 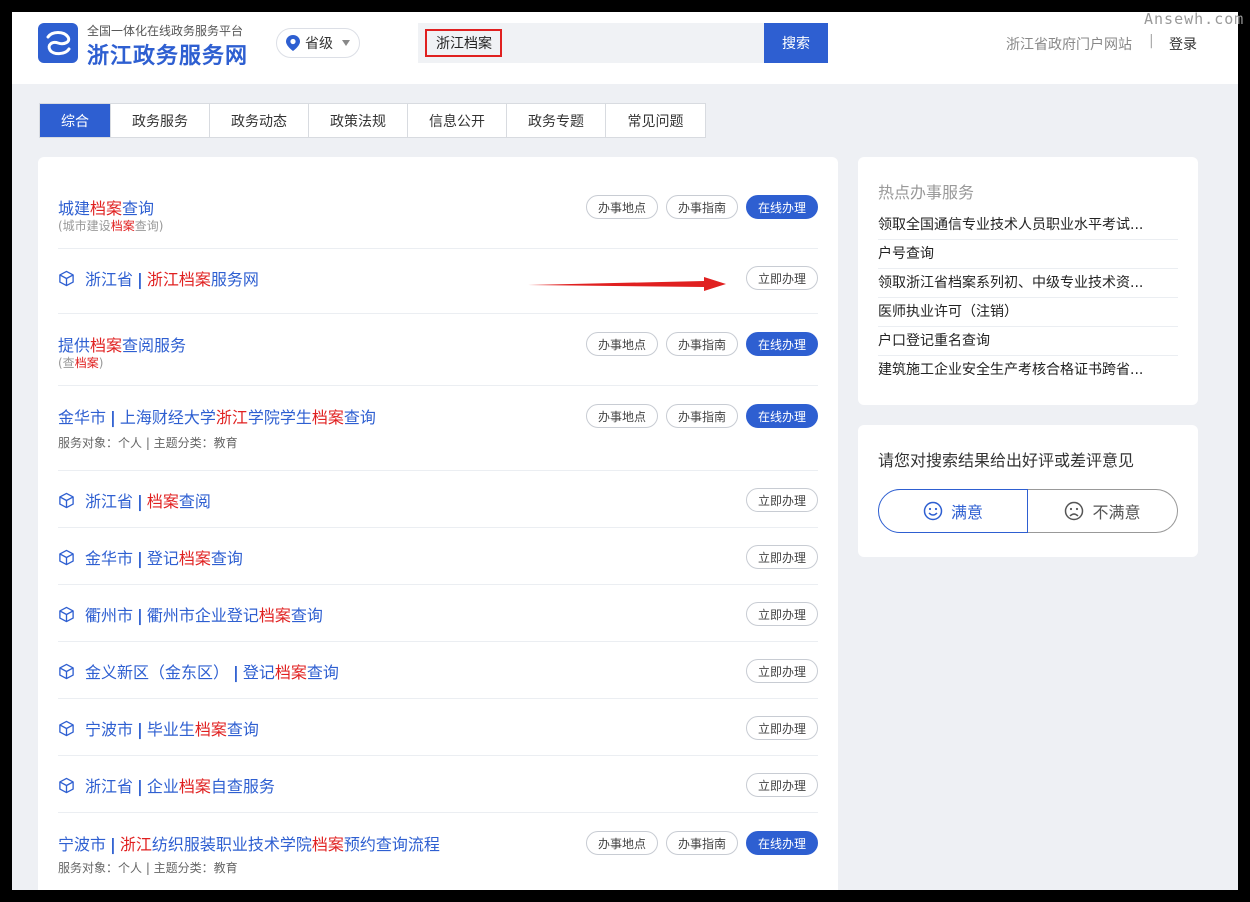 What do you see at coordinates (438, 670) in the screenshot?
I see `result-row: 金义新区（金东区） | 登记档案查询 立即办理` at bounding box center [438, 670].